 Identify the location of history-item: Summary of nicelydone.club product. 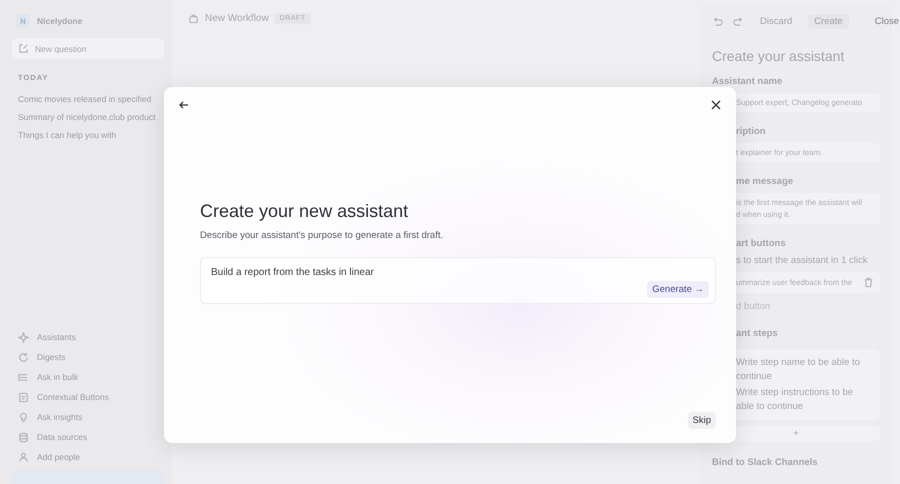
(88, 117).